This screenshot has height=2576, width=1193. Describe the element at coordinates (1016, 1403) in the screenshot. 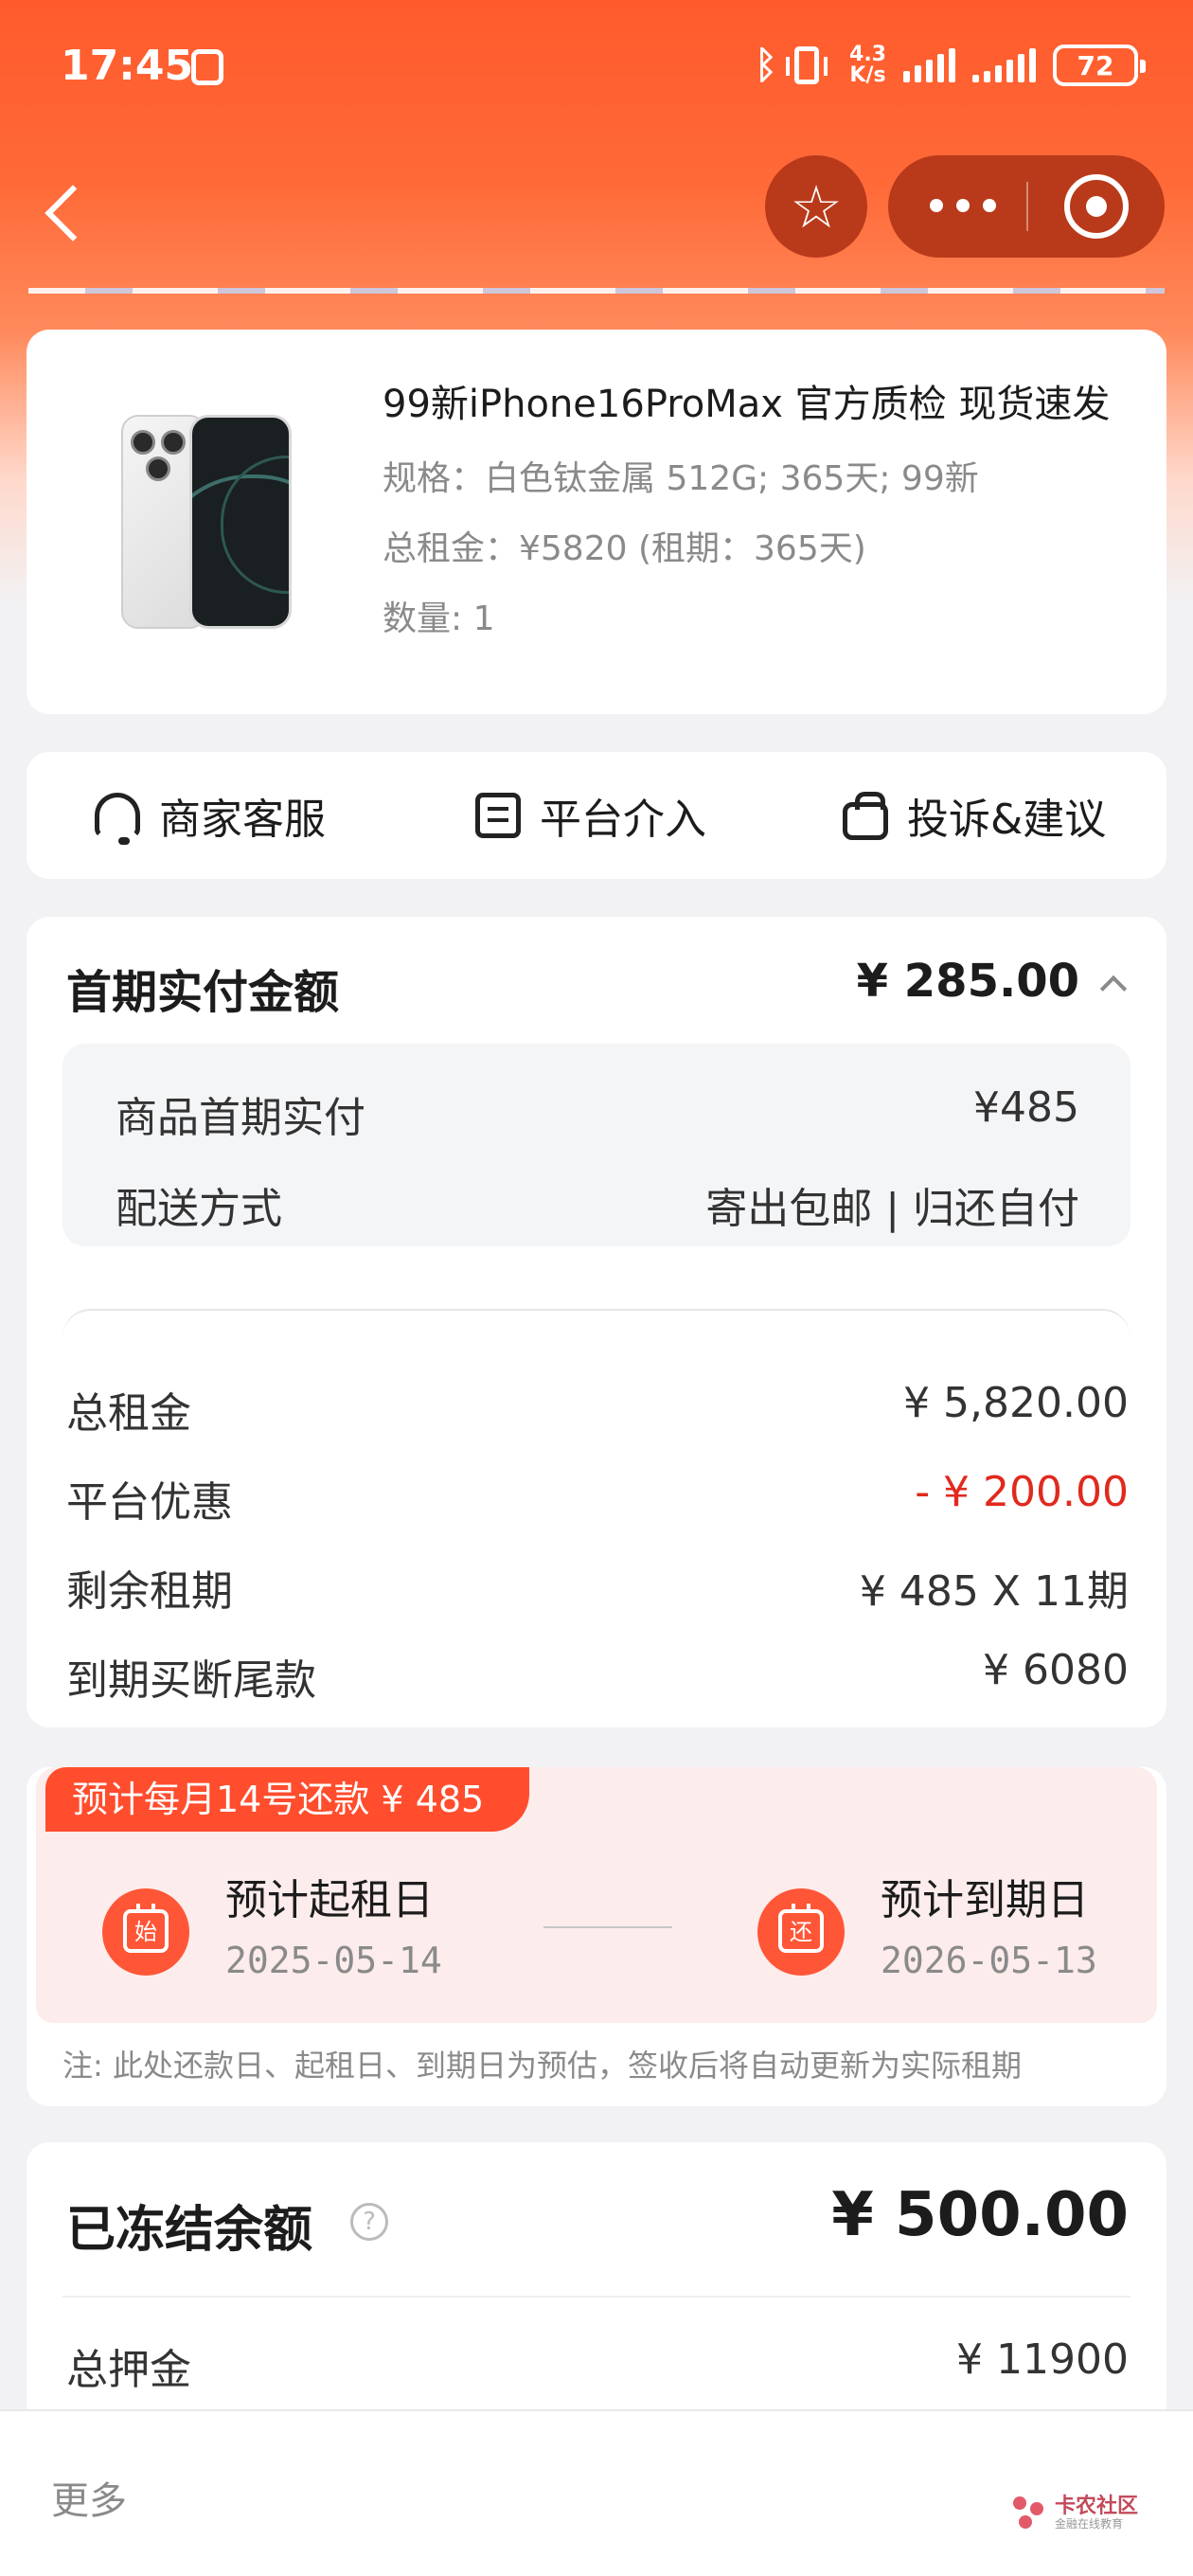

I see `total-rent-value: ¥ 5,820.00` at that location.